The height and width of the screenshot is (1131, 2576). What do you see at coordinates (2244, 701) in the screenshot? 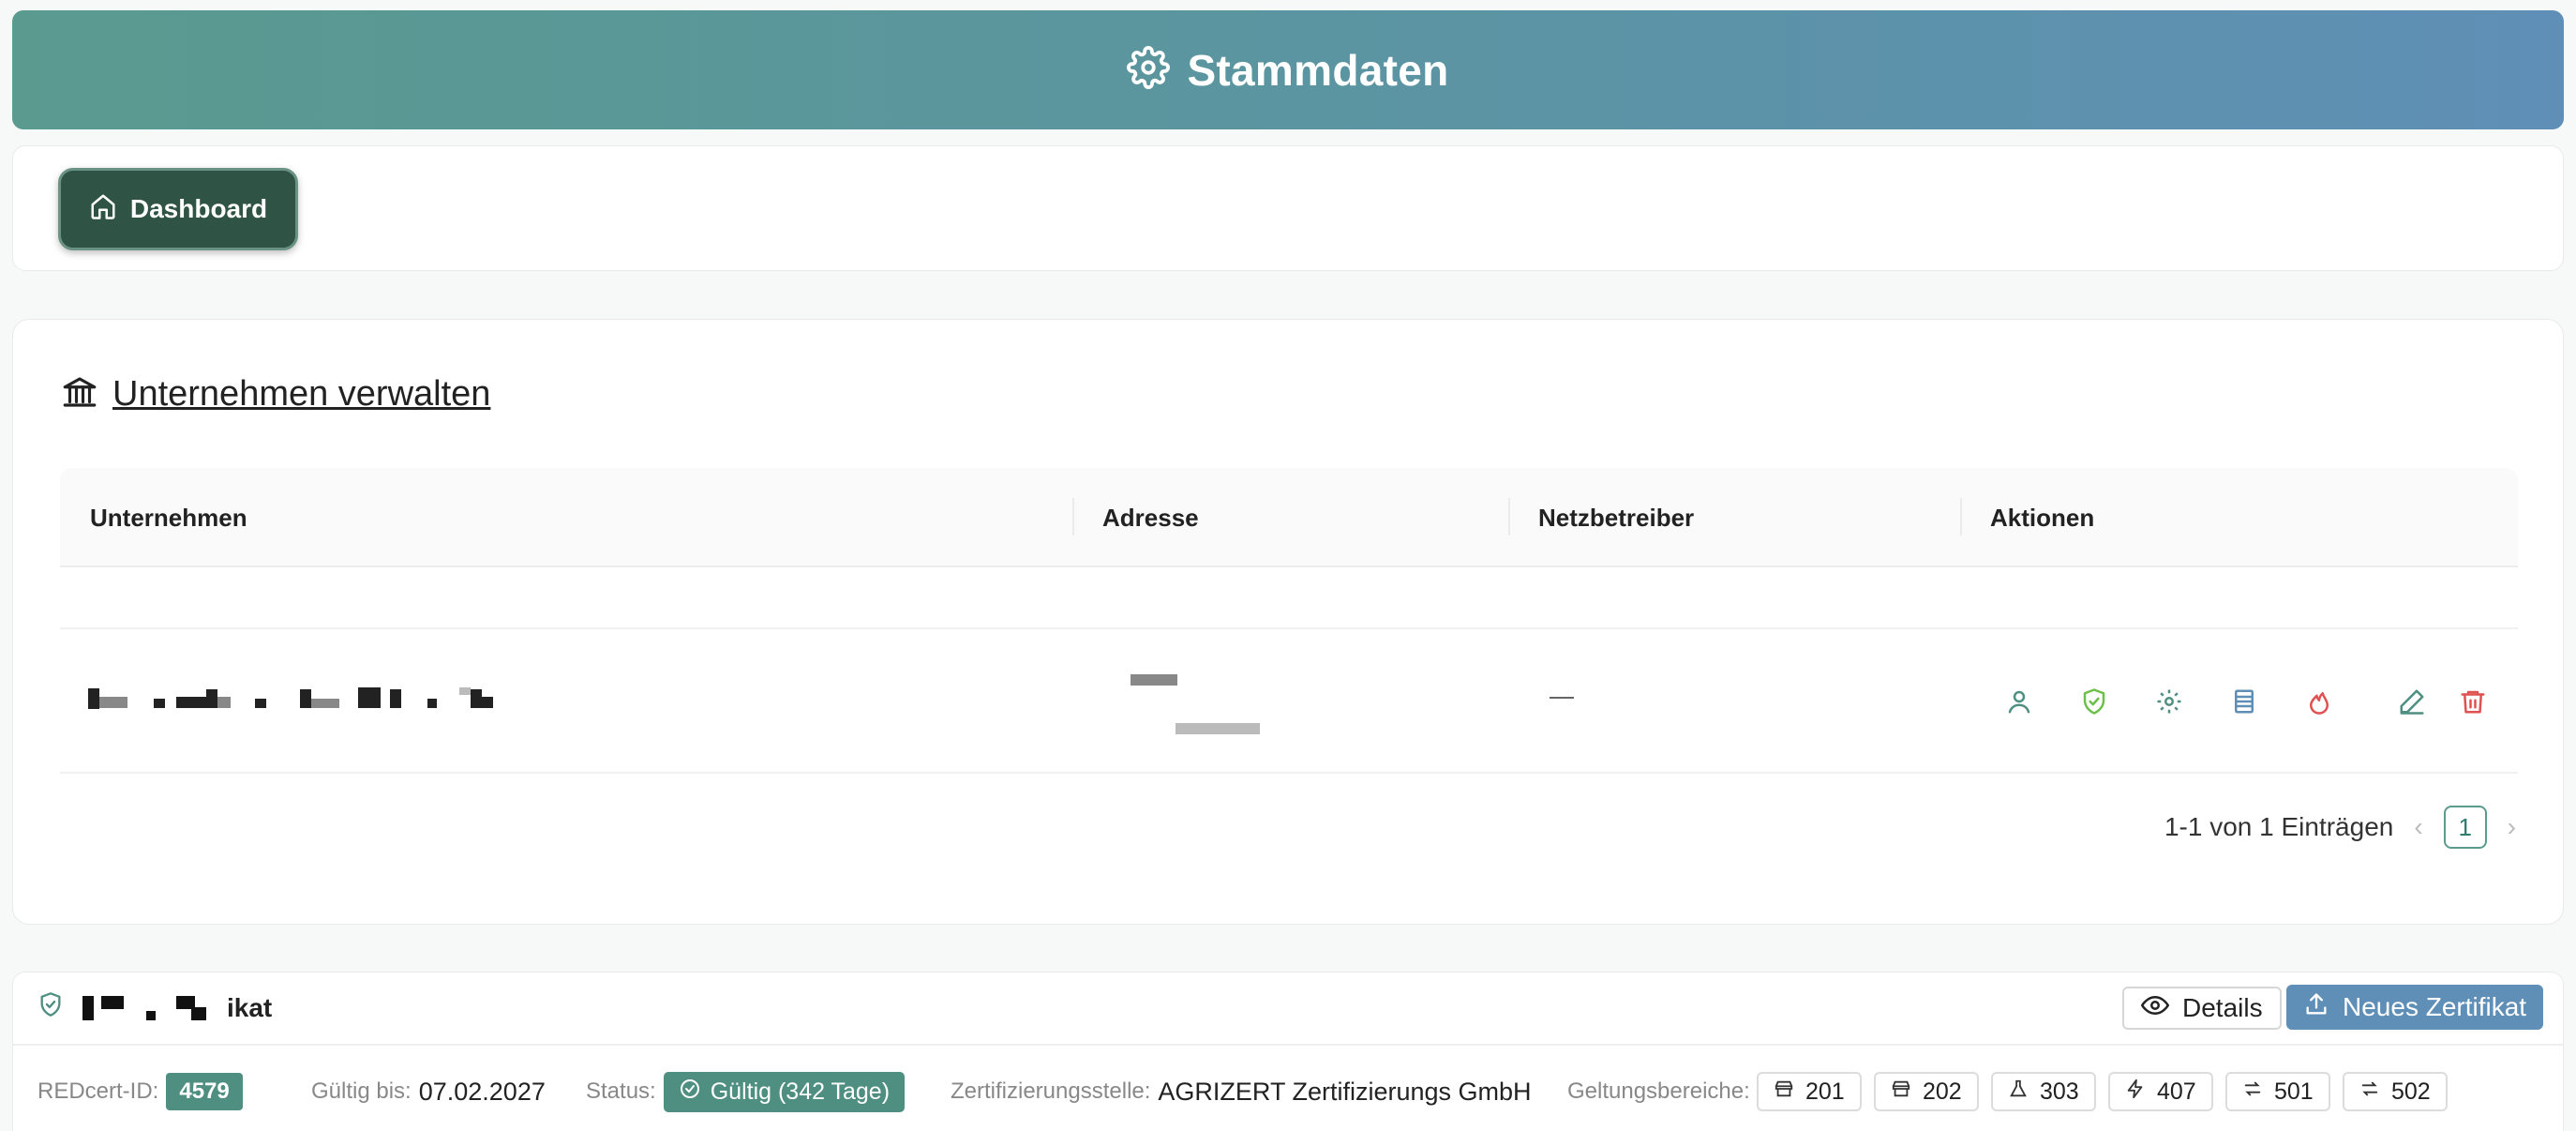
I see `list-icon` at bounding box center [2244, 701].